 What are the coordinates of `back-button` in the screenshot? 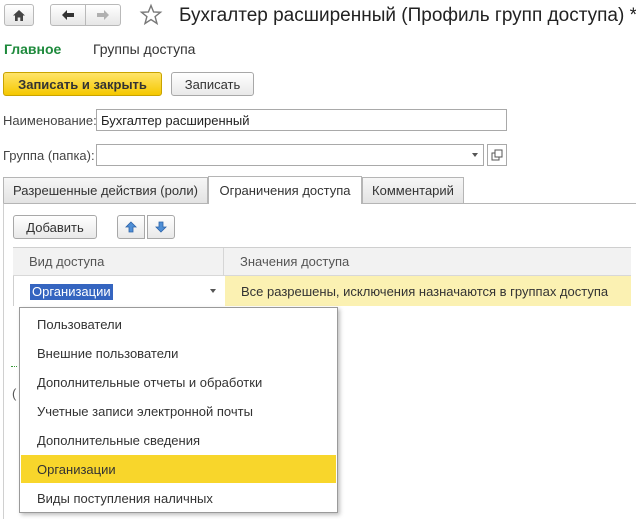 It's located at (68, 15).